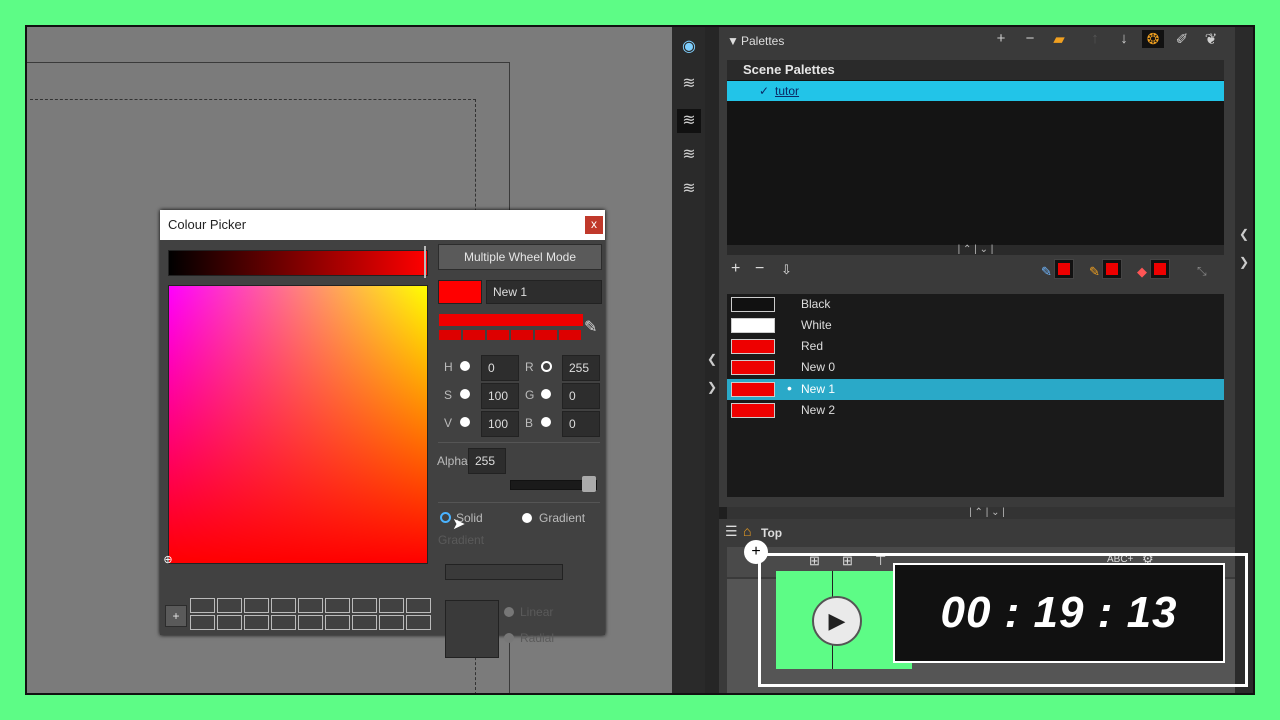 The image size is (1280, 720). I want to click on gradient-preview-box, so click(472, 629).